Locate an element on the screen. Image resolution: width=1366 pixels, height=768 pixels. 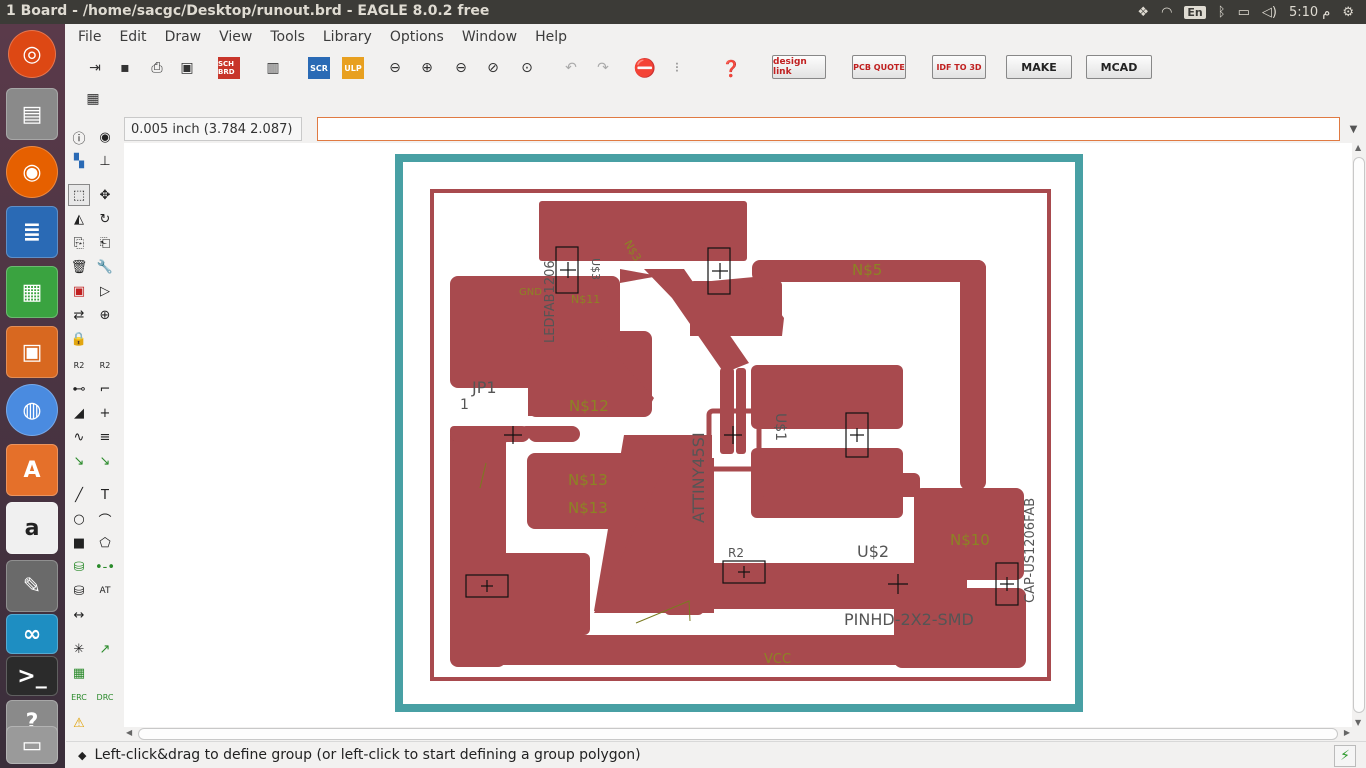
optimize-icon: + is located at coordinates (105, 413).